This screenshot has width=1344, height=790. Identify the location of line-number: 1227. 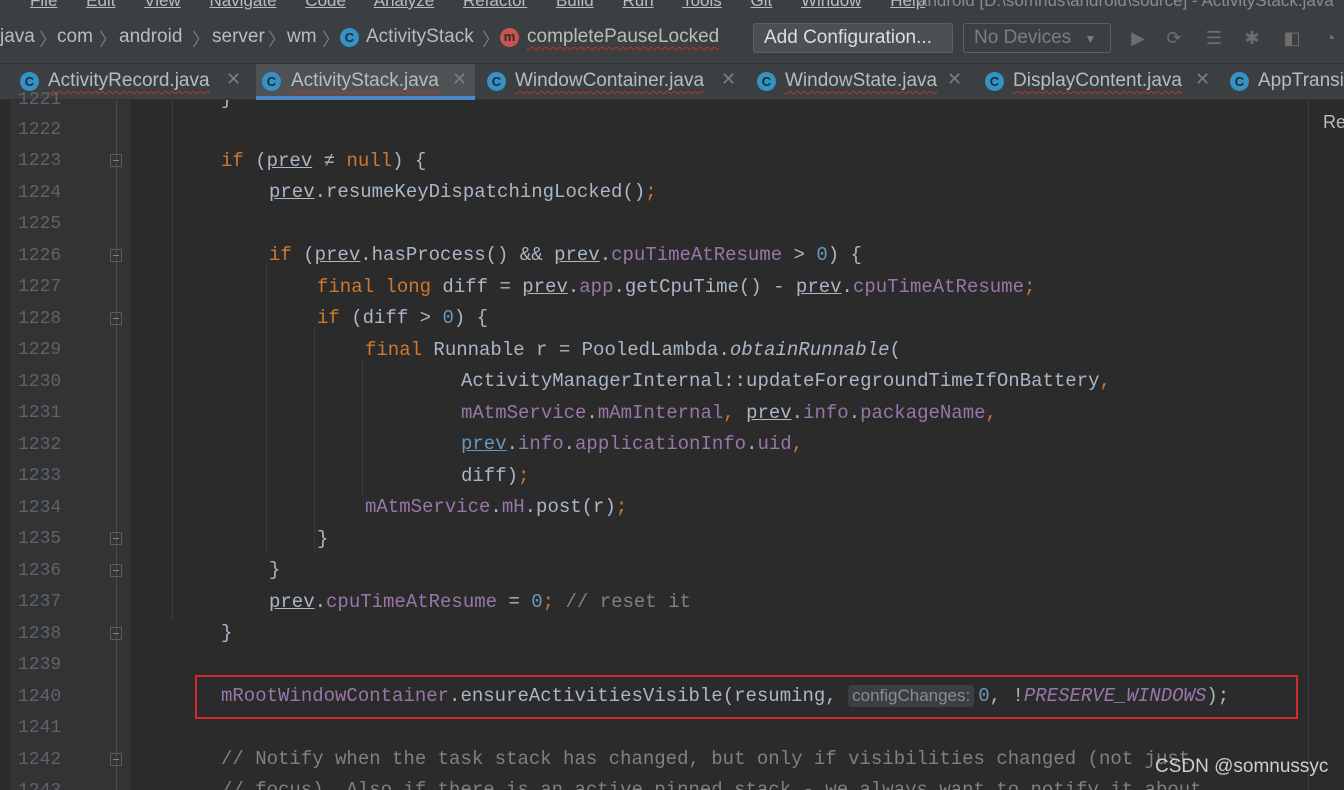
(40, 287).